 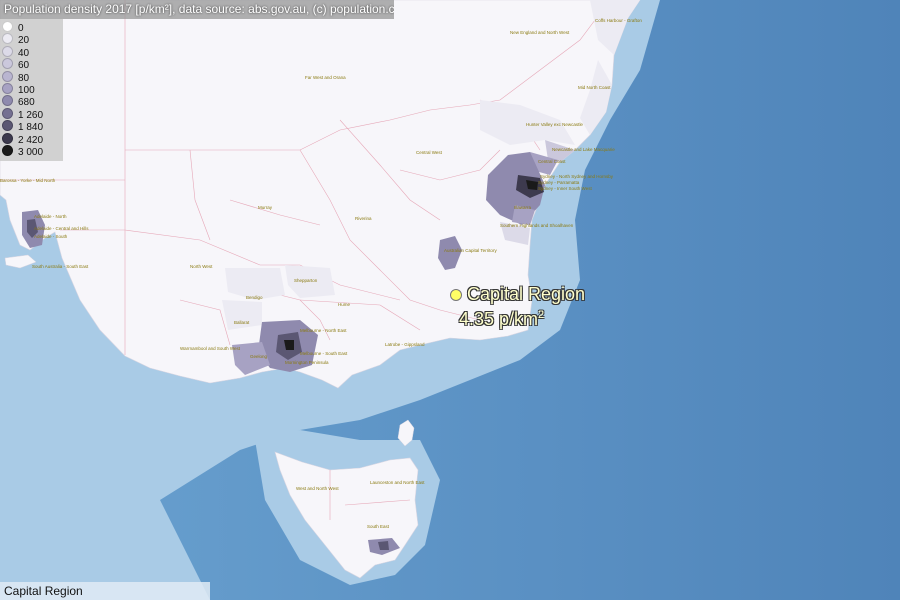 What do you see at coordinates (28, 180) in the screenshot?
I see `label-barossa: Barossa - Yorke - Mid North` at bounding box center [28, 180].